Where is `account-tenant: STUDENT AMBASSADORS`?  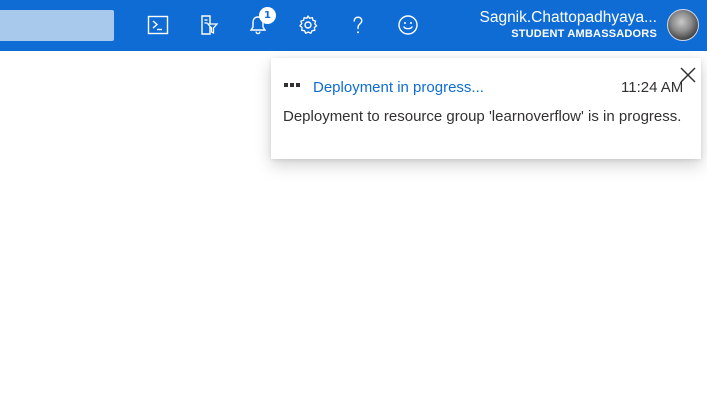
account-tenant: STUDENT AMBASSADORS is located at coordinates (584, 34).